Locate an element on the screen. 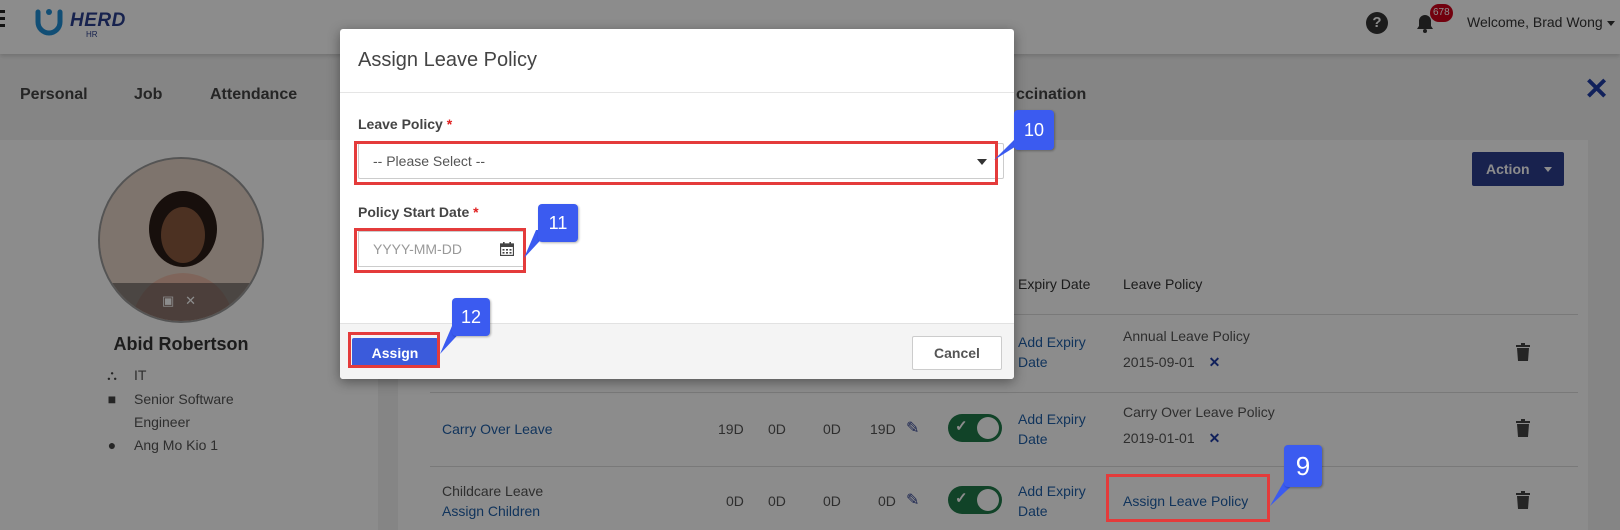 The height and width of the screenshot is (530, 1620). cancel-button: Cancel is located at coordinates (957, 353).